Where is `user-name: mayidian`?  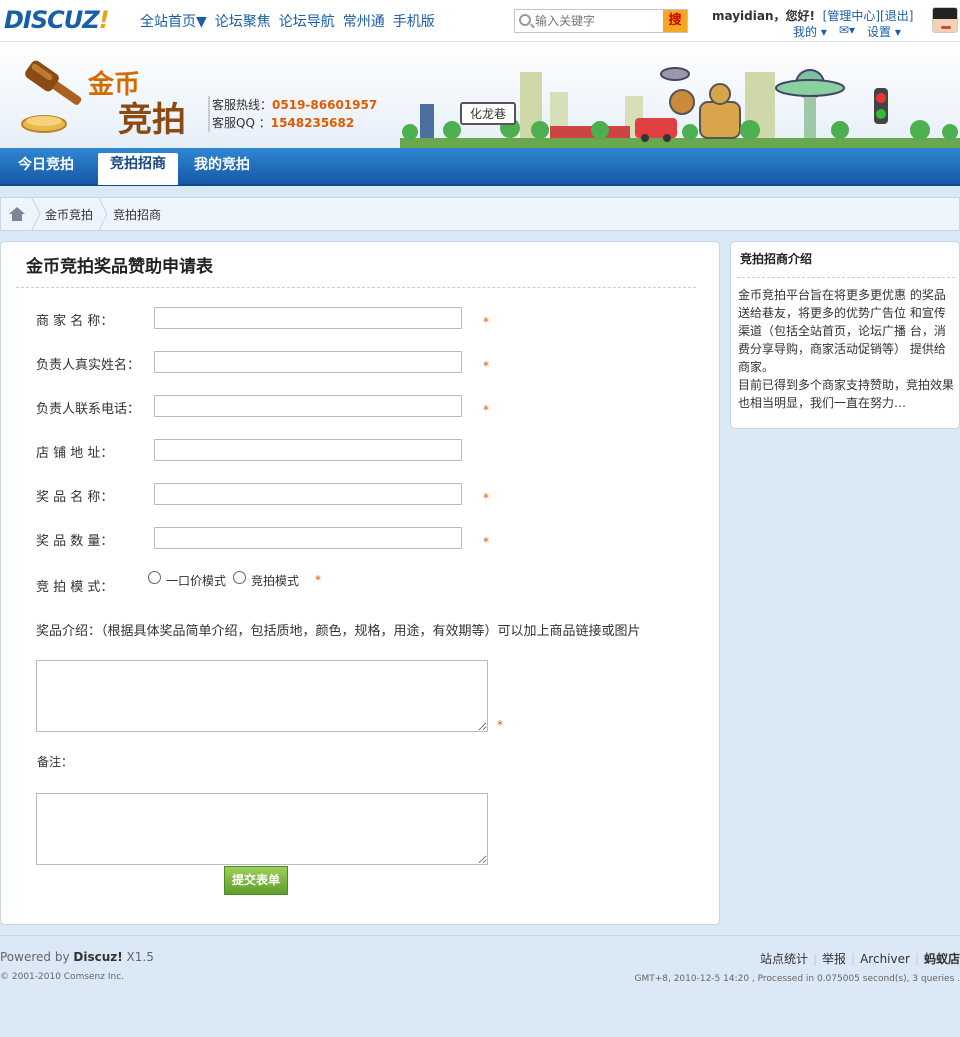
user-name: mayidian is located at coordinates (743, 16).